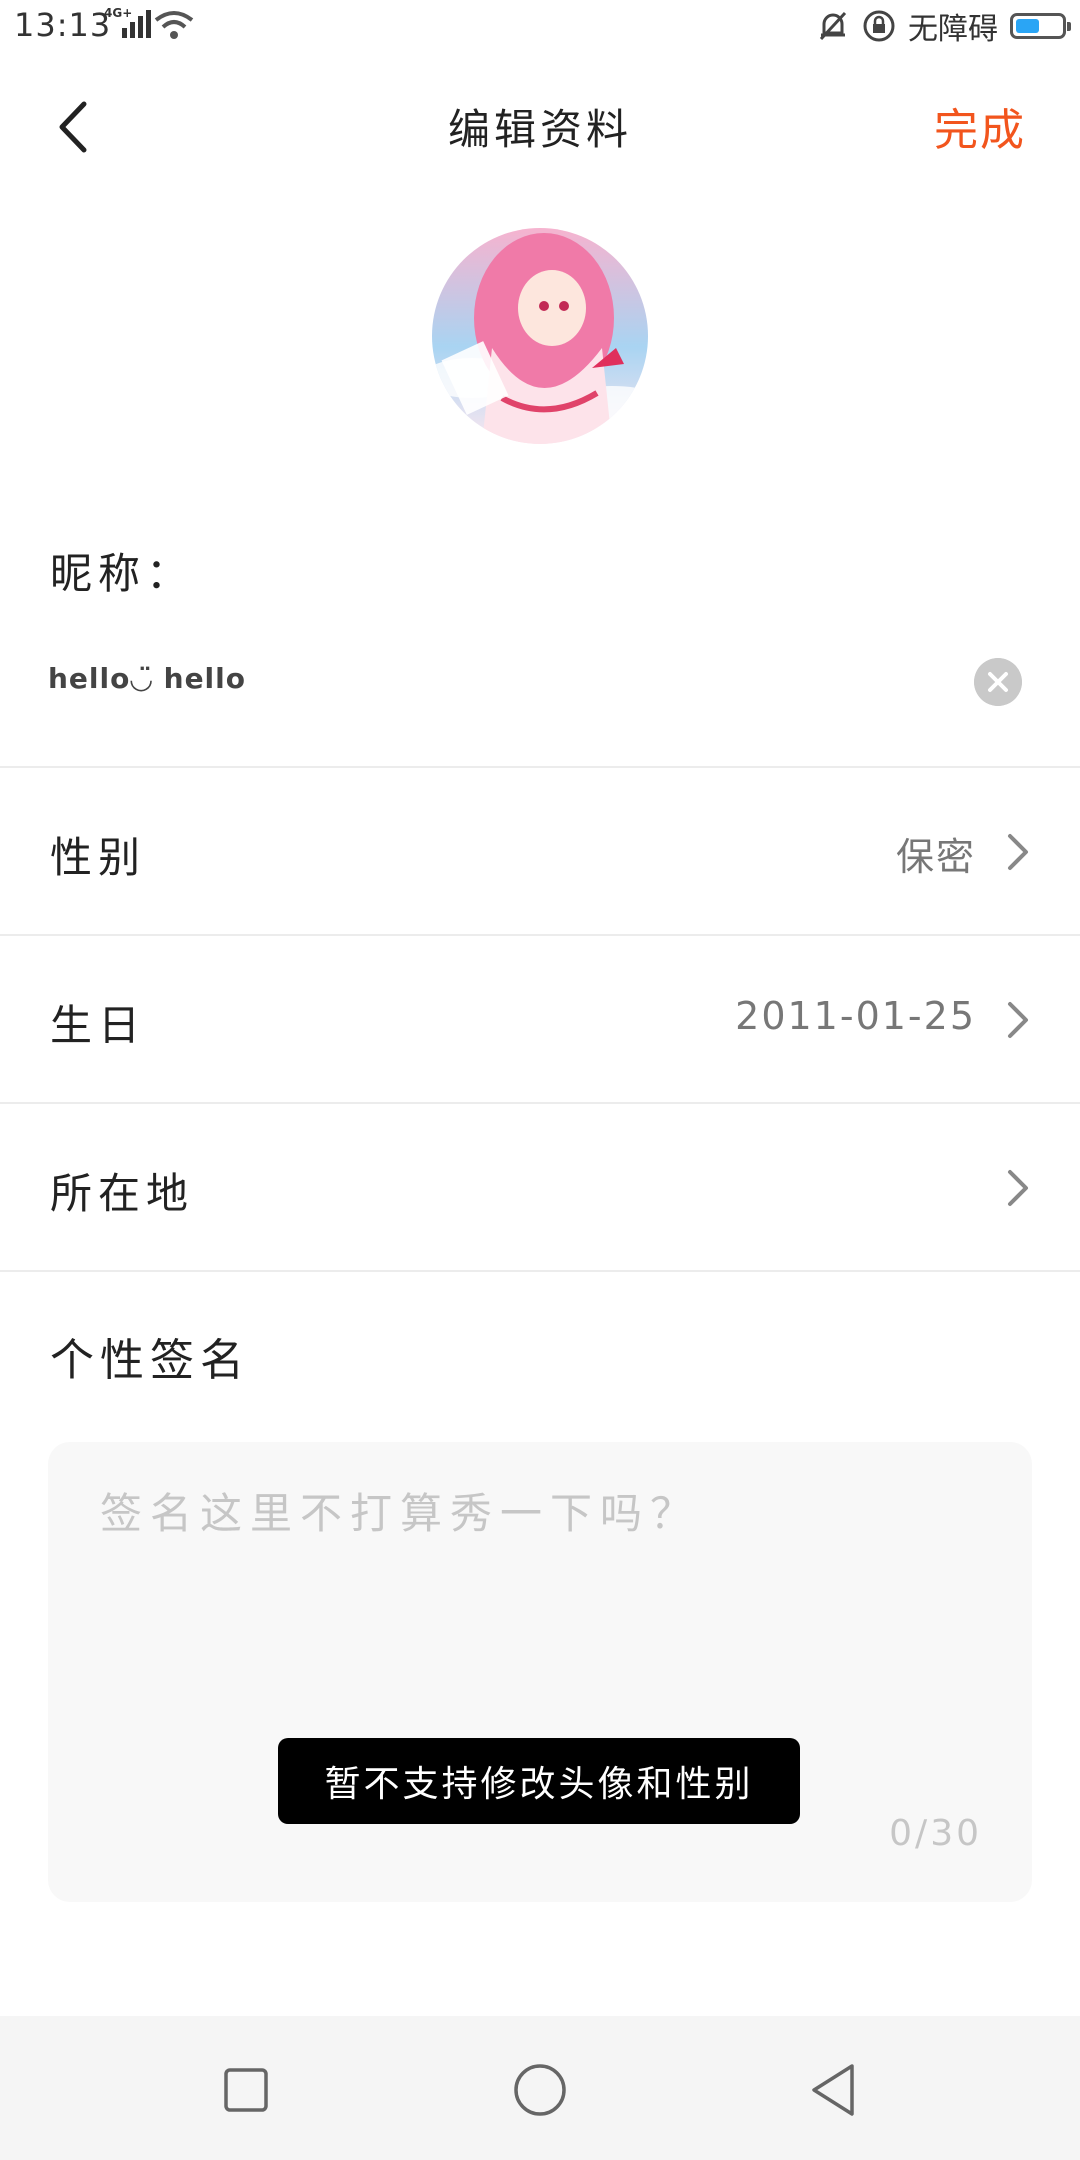  I want to click on accessibility-indicator: 无障碍, so click(953, 29).